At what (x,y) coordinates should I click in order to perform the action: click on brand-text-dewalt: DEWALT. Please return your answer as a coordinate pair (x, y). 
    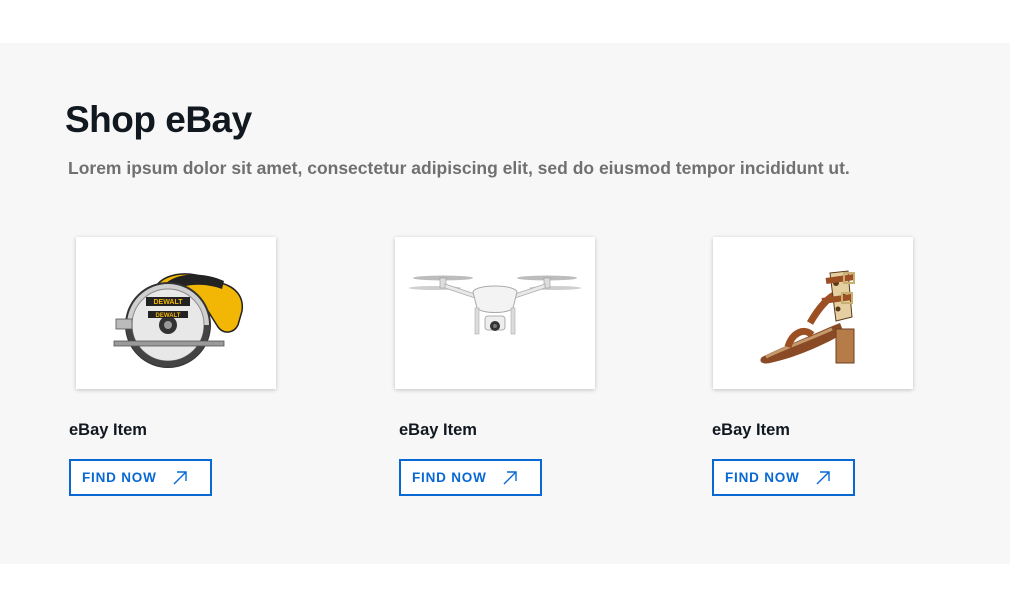
    Looking at the image, I should click on (168, 302).